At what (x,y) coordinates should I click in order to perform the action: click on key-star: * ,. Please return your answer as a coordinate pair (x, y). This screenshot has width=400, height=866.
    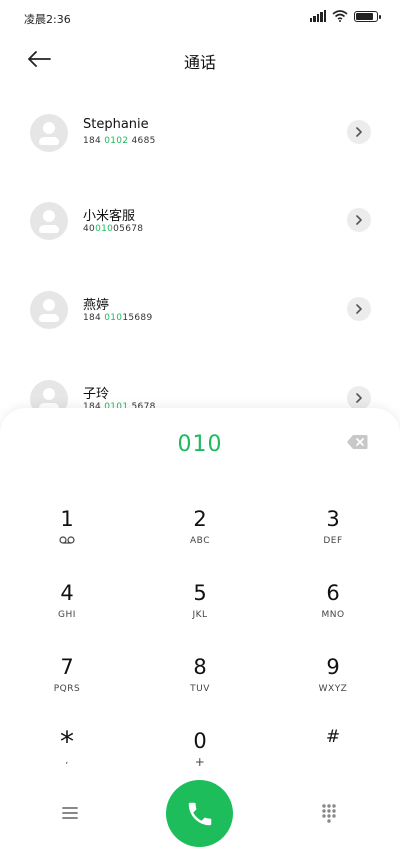
    Looking at the image, I should click on (67, 758).